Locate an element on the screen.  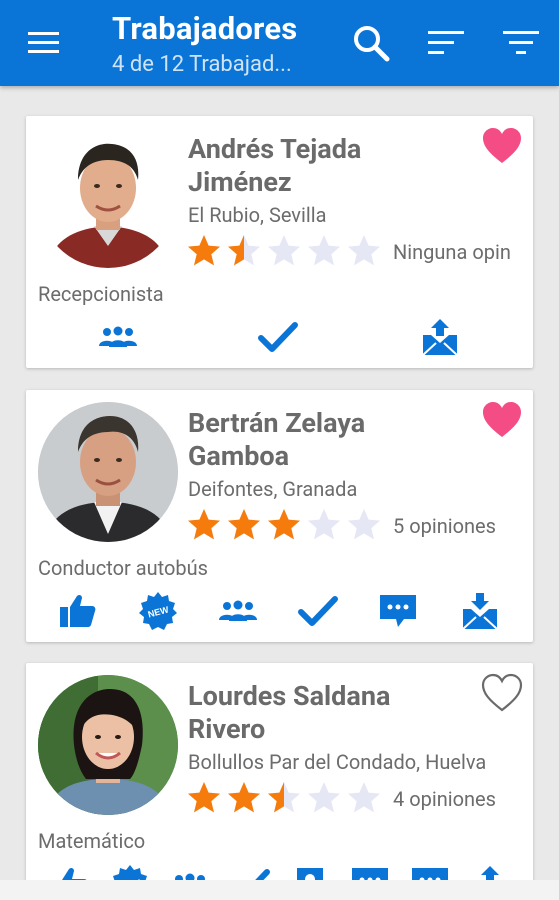
opinions-count: 4 opiniones is located at coordinates (458, 799).